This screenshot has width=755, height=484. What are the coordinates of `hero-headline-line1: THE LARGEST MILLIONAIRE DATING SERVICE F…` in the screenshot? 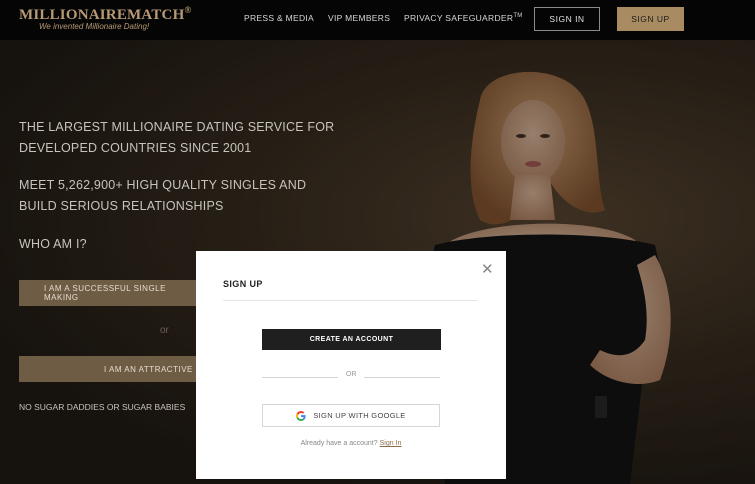 It's located at (177, 127).